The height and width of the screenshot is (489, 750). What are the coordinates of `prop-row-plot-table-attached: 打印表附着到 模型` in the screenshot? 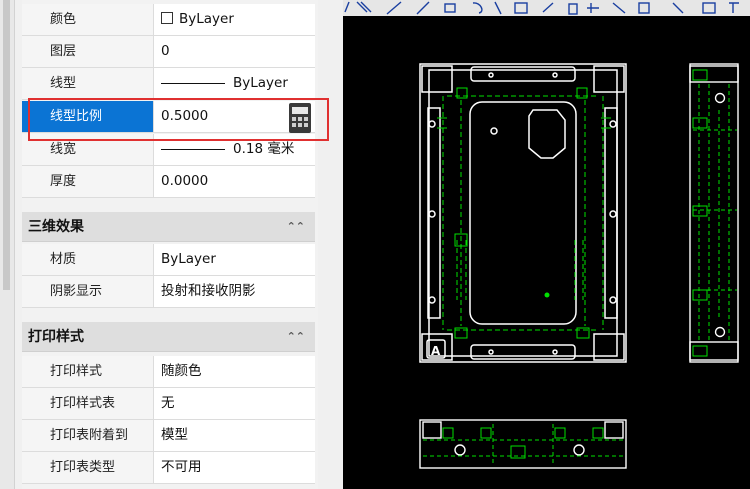 It's located at (168, 436).